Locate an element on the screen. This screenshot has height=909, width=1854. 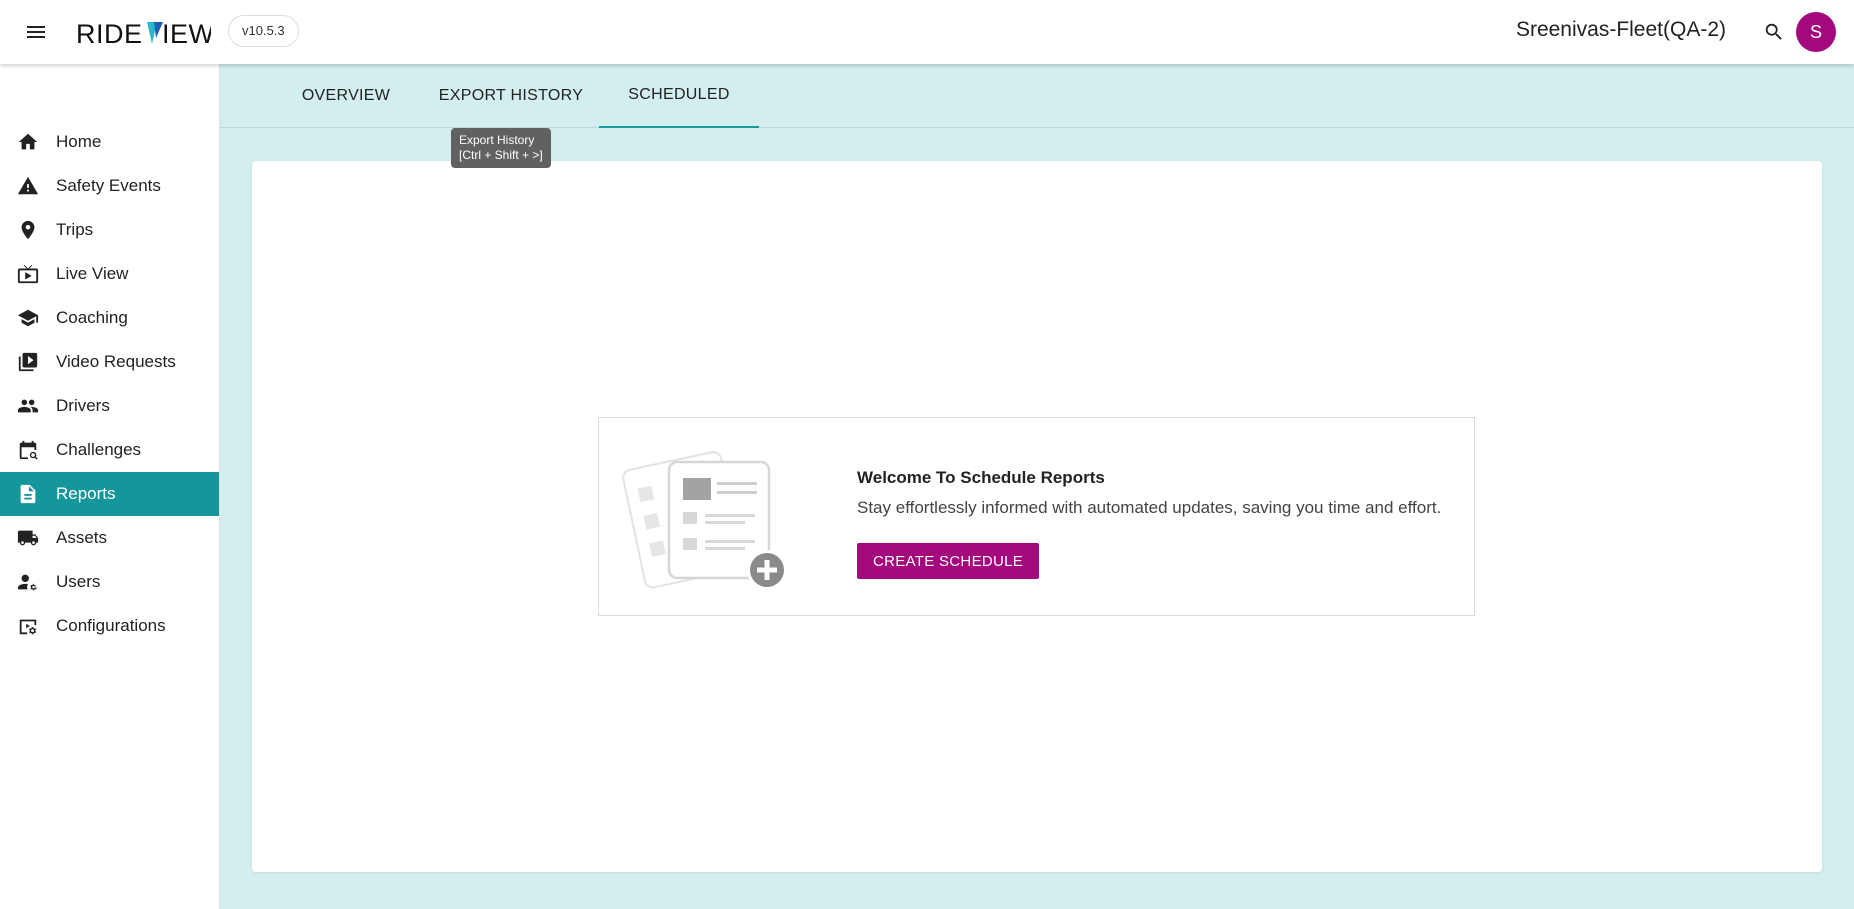
schedule-report-illustration is located at coordinates (704, 520).